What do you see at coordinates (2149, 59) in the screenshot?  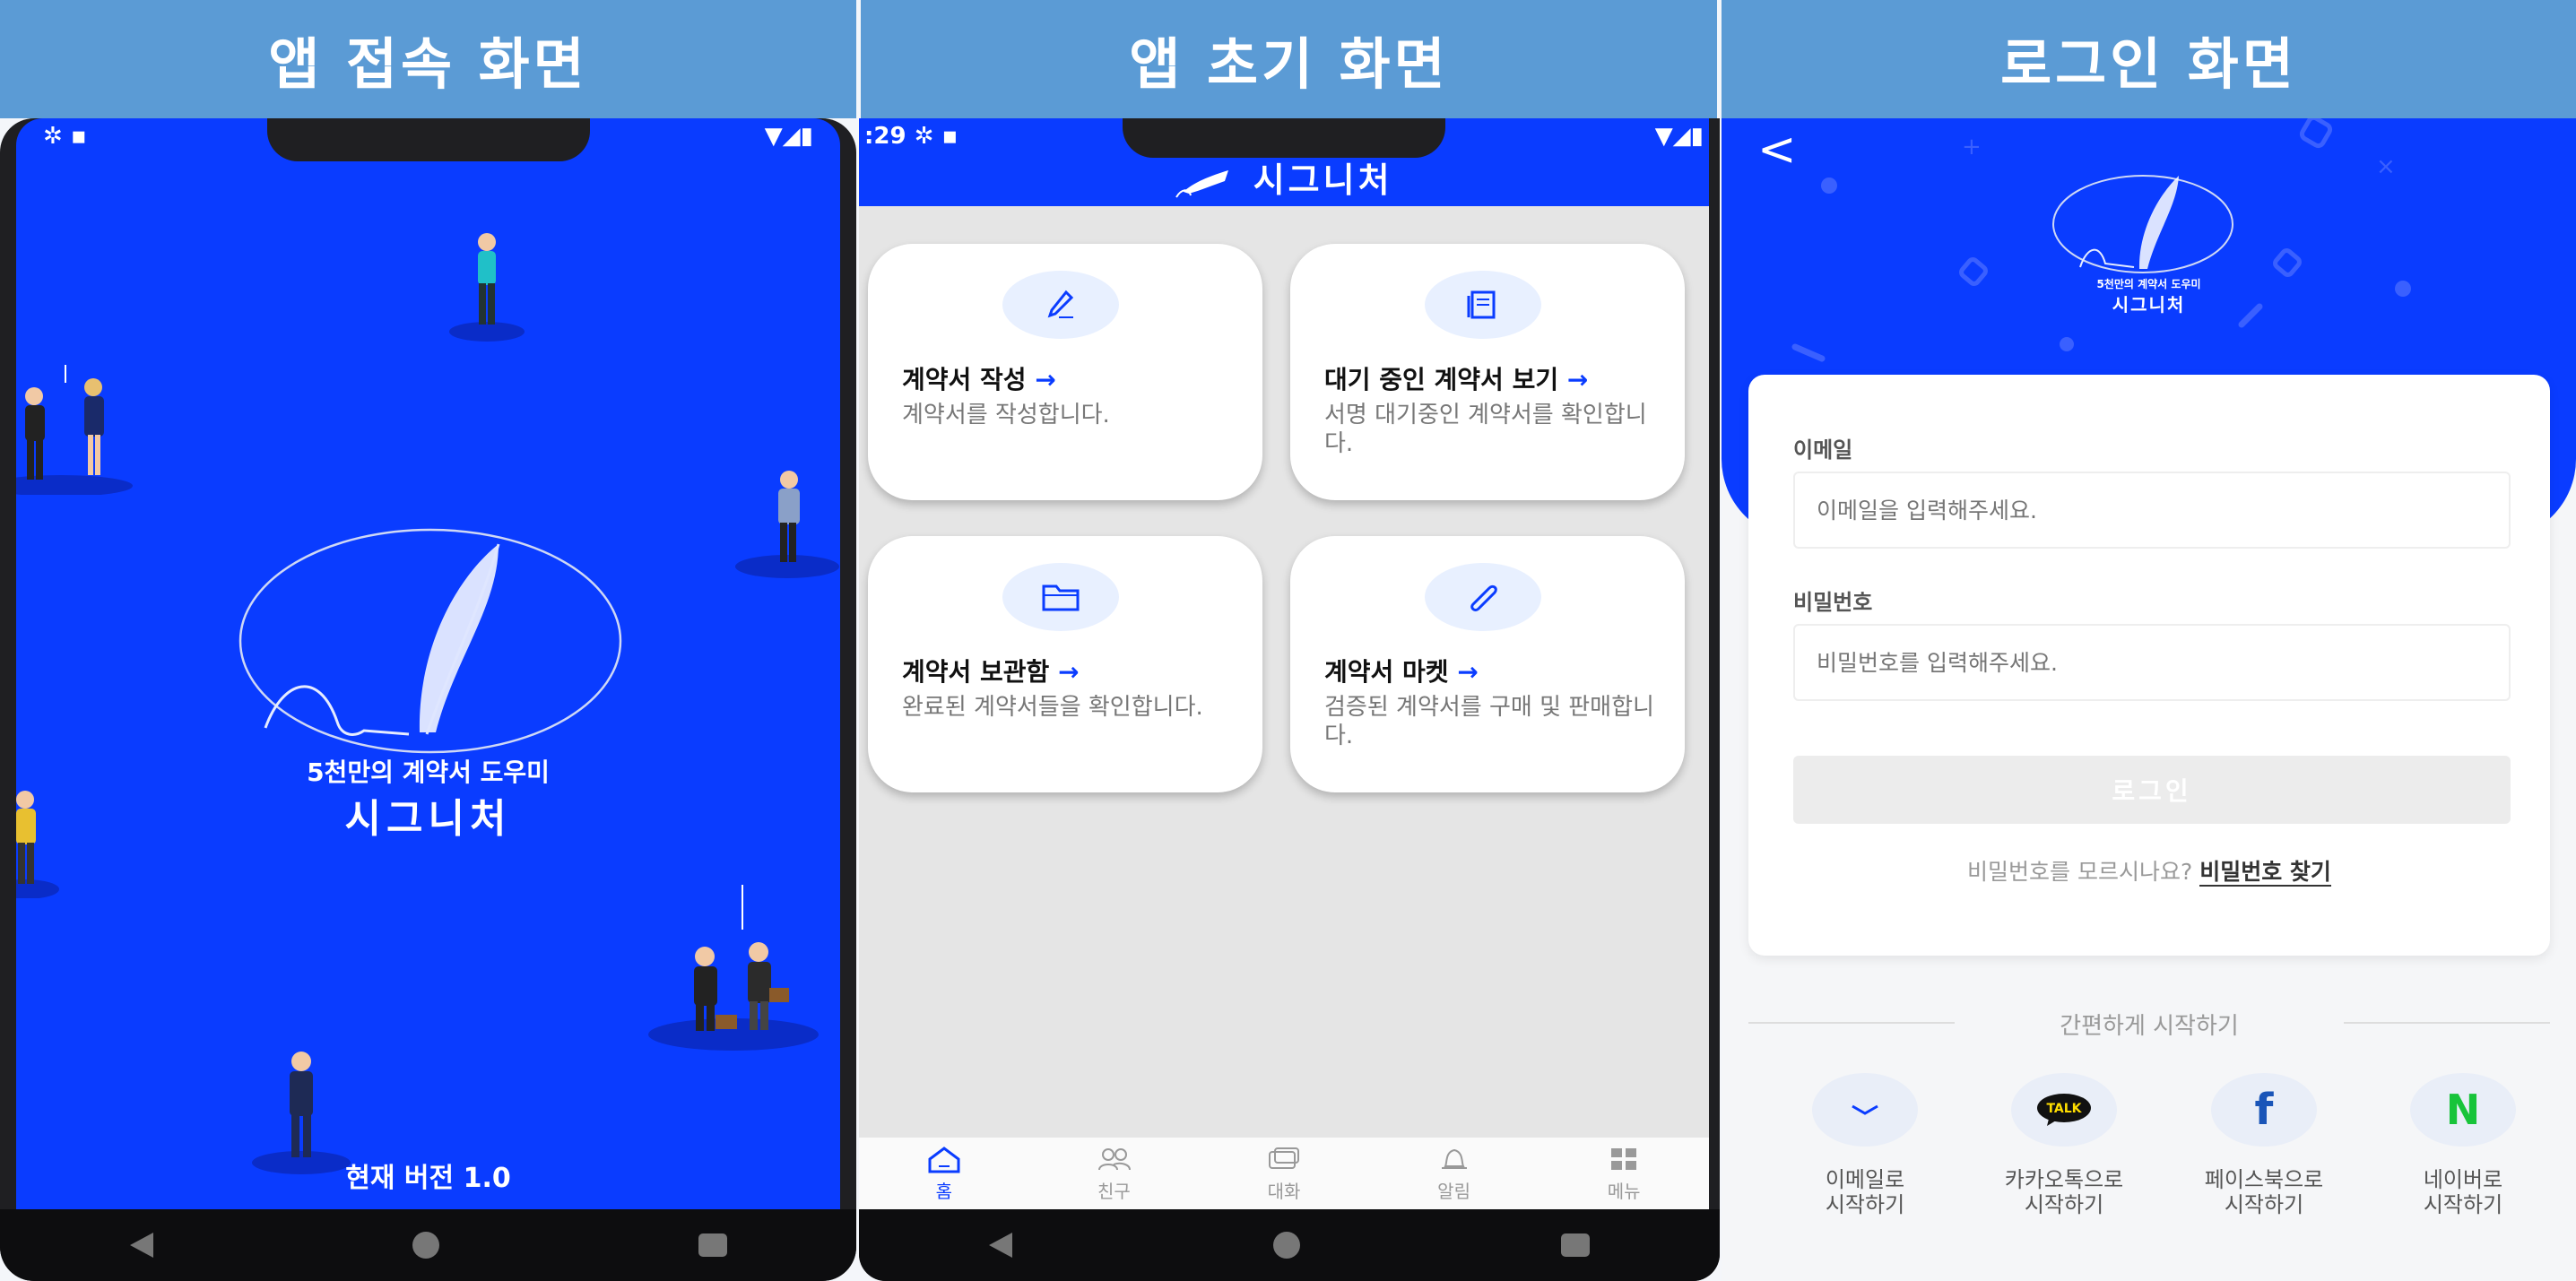 I see `header-login: 로그인 화면` at bounding box center [2149, 59].